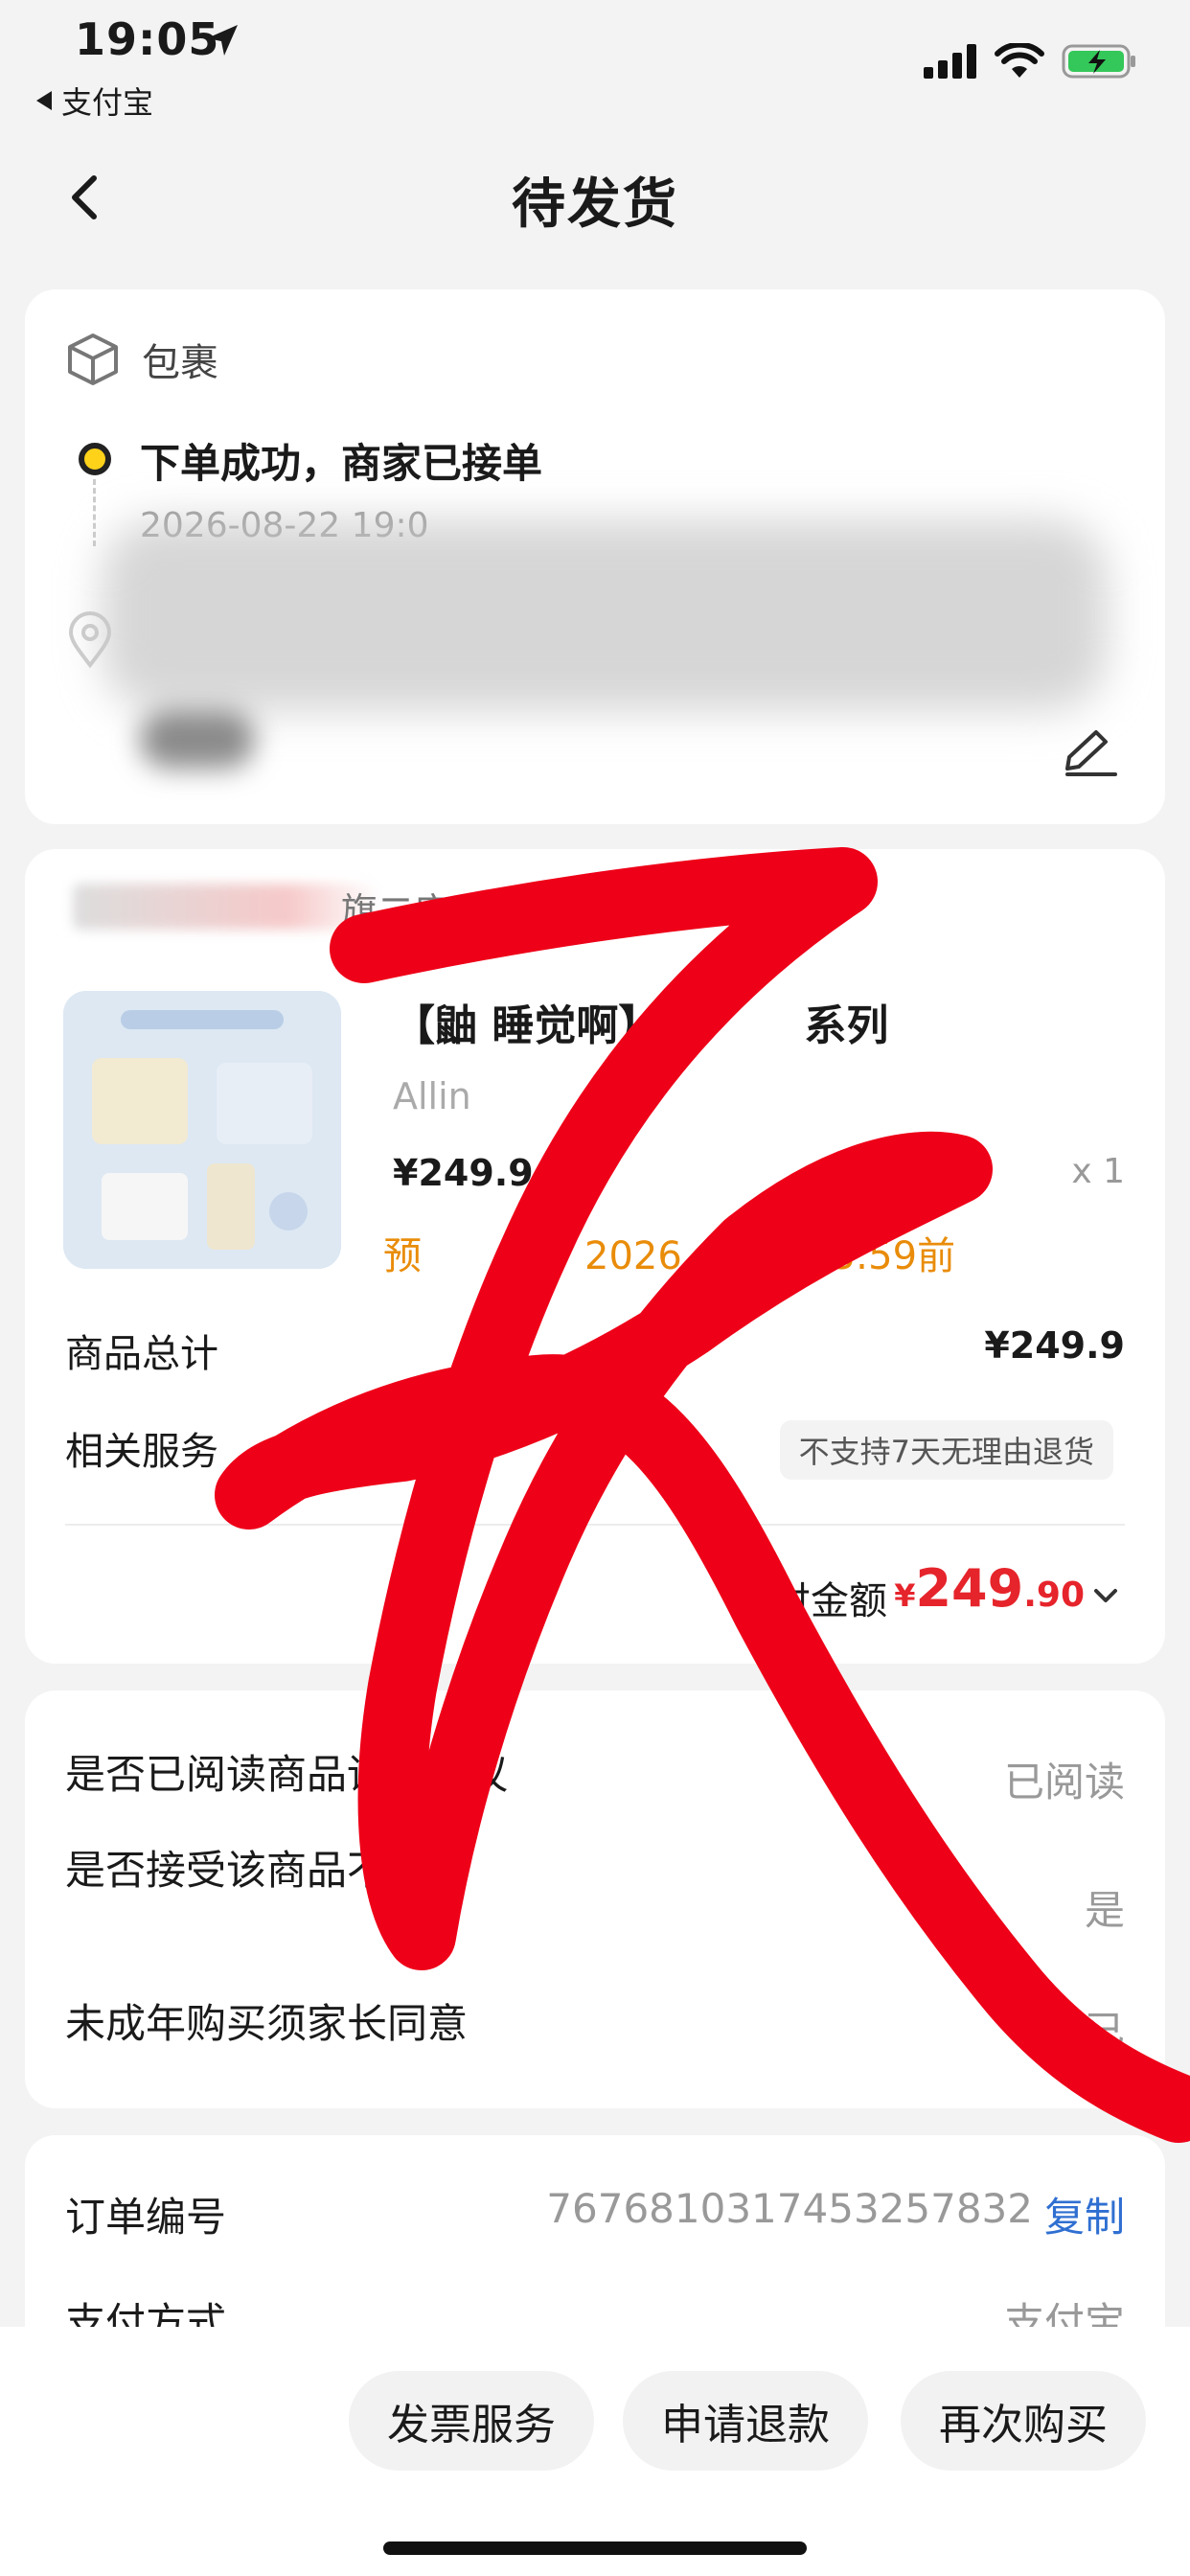 The height and width of the screenshot is (2576, 1190). I want to click on product-title-tail: 系列, so click(847, 1025).